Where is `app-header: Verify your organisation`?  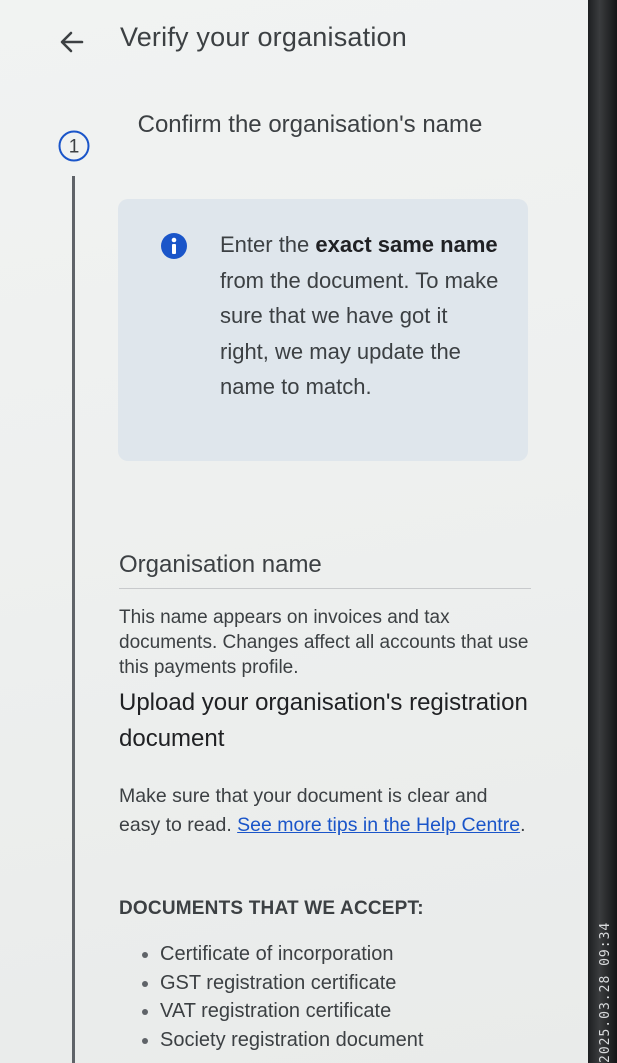 app-header: Verify your organisation is located at coordinates (294, 40).